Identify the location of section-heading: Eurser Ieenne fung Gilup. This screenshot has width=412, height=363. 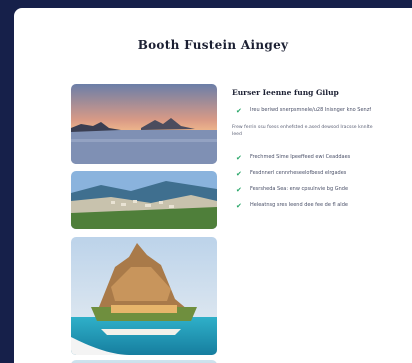
(285, 92).